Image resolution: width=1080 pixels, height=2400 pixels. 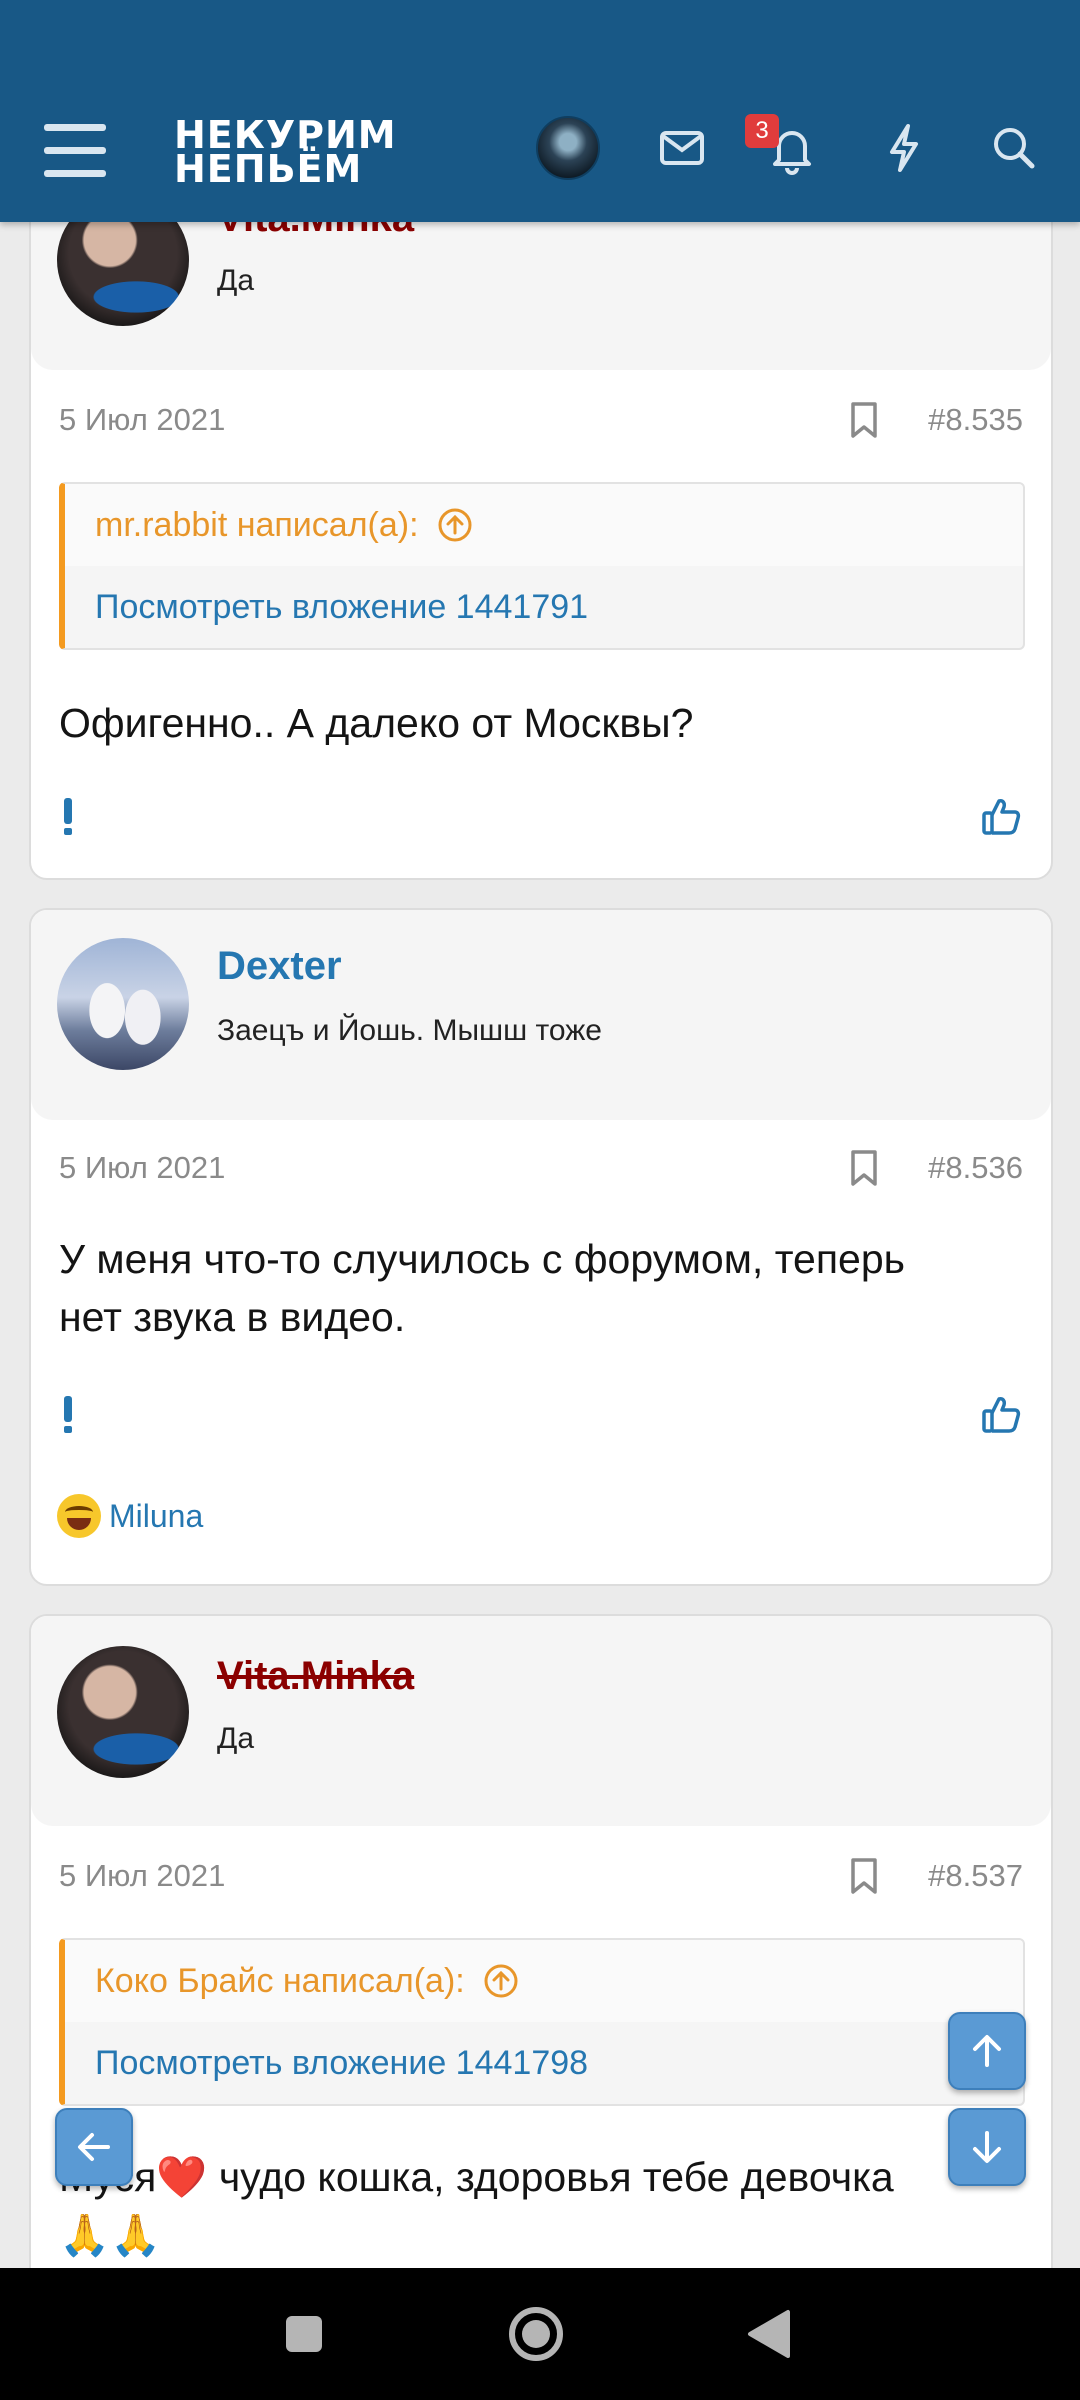 What do you see at coordinates (1014, 148) in the screenshot?
I see `search-icon` at bounding box center [1014, 148].